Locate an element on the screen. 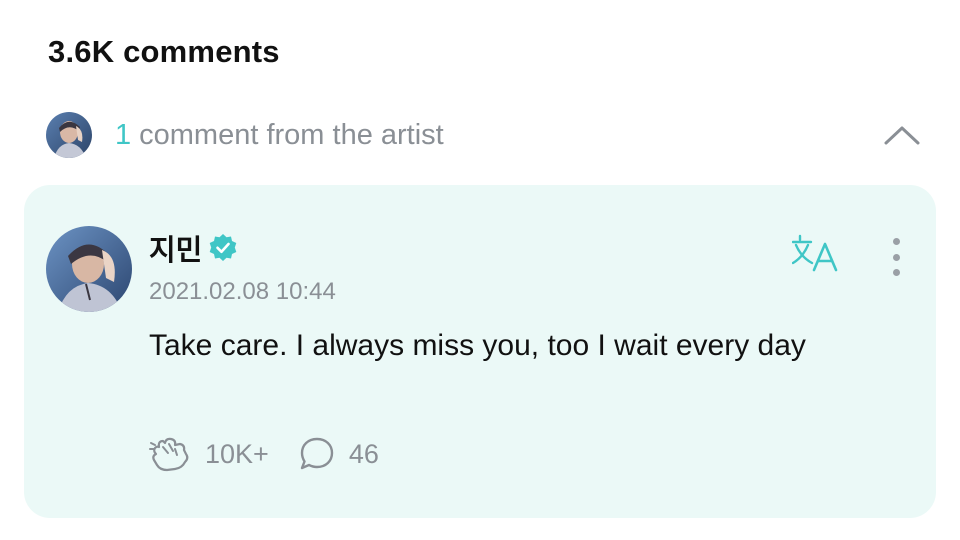 This screenshot has height=540, width=960. artist-comments-toggle: 1 comment from the artist is located at coordinates (484, 135).